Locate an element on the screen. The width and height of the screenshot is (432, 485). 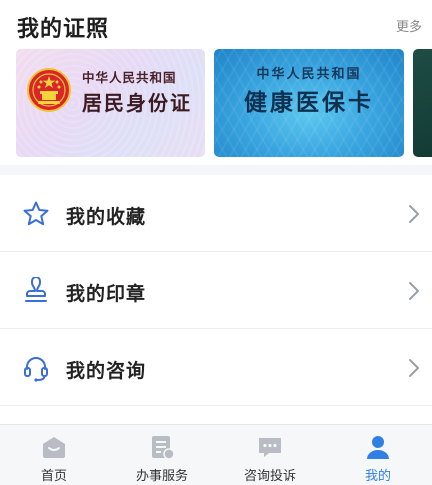
page-title: 我的证照 is located at coordinates (63, 29).